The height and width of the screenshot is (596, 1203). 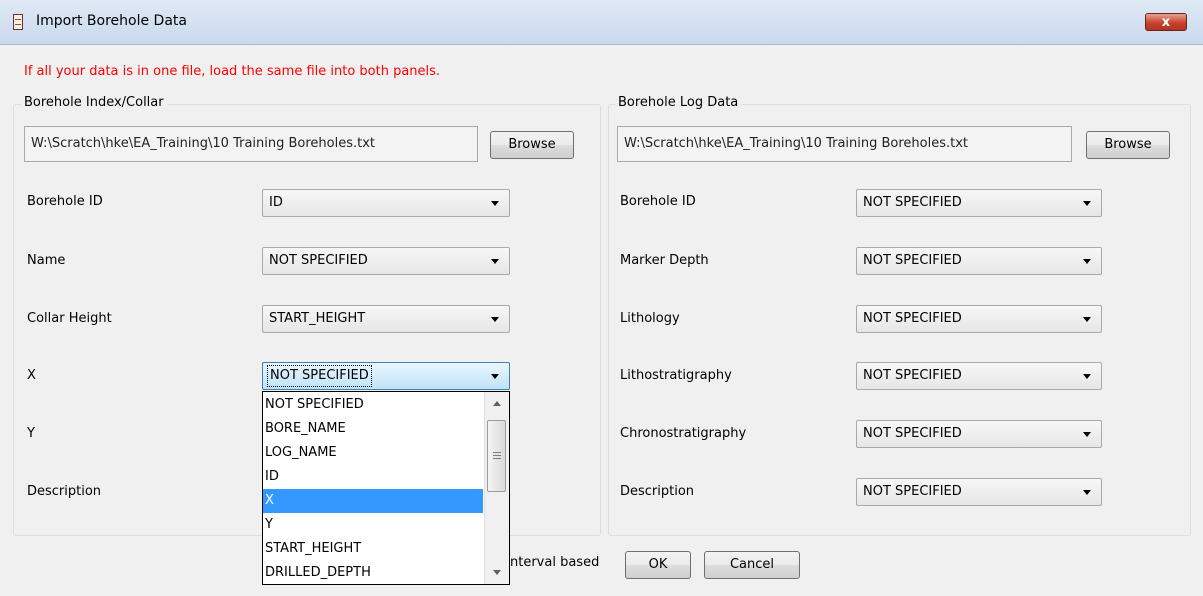 What do you see at coordinates (676, 375) in the screenshot?
I see `right-label-lithostratigraphy: Lithostratigraphy` at bounding box center [676, 375].